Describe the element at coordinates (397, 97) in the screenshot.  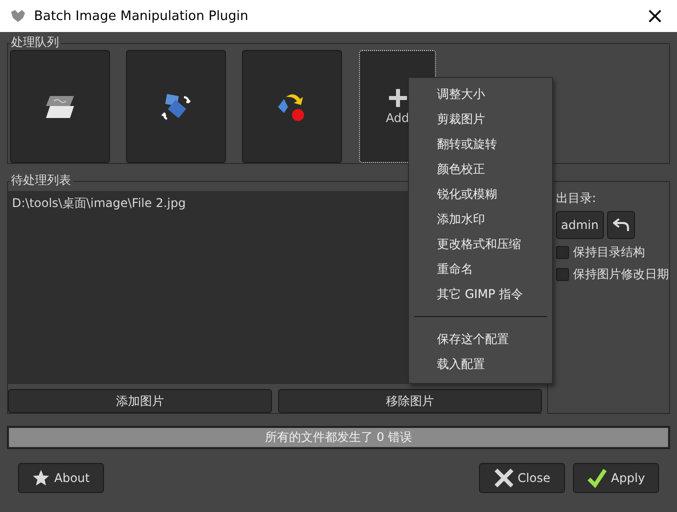
I see `plus-icon` at that location.